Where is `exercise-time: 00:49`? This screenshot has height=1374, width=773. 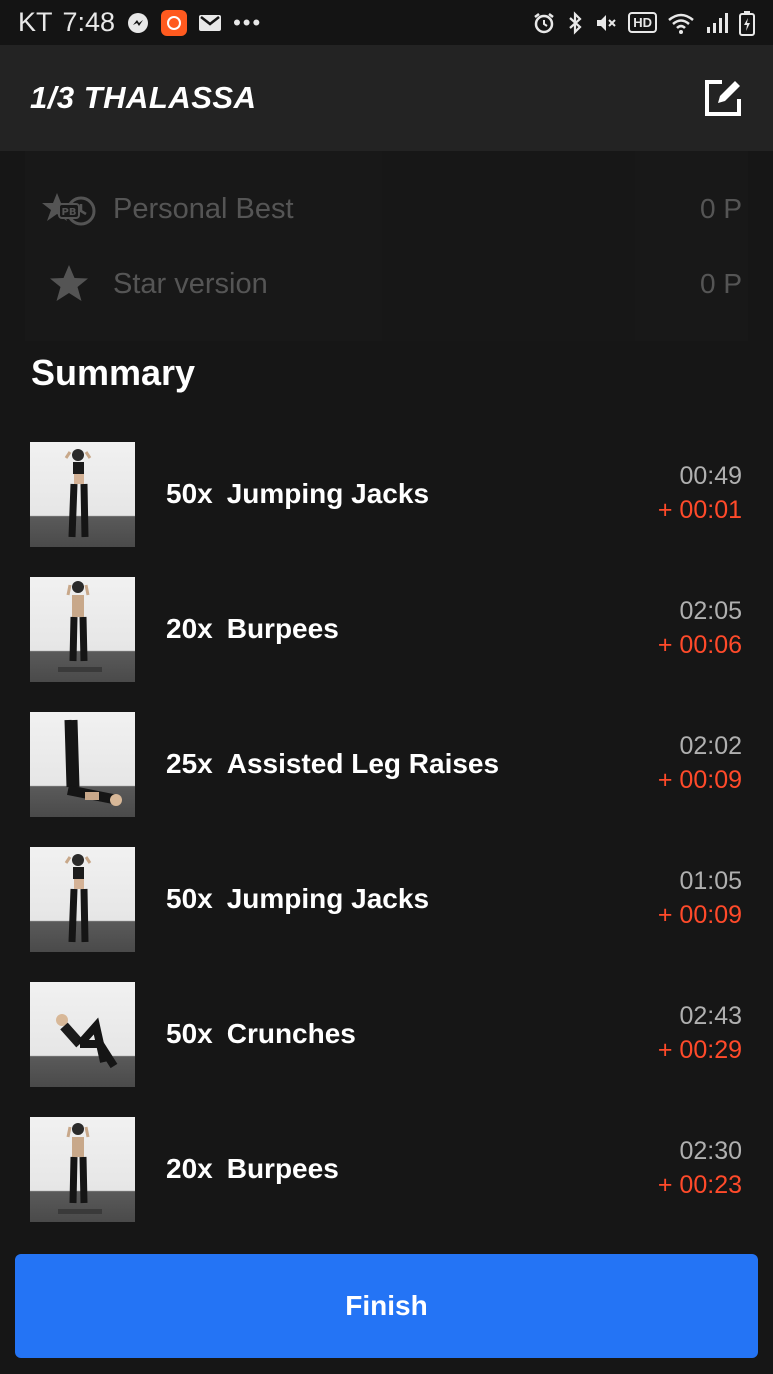 exercise-time: 00:49 is located at coordinates (710, 476).